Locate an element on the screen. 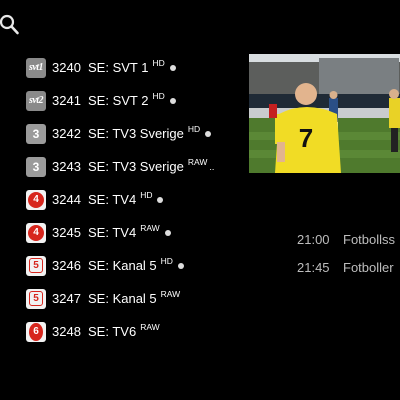 This screenshot has width=400, height=400. search-icon is located at coordinates (9, 24).